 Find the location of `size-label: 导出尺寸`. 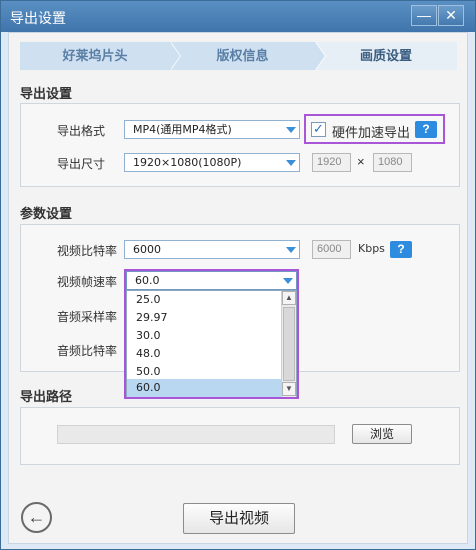

size-label: 导出尺寸 is located at coordinates (81, 164).